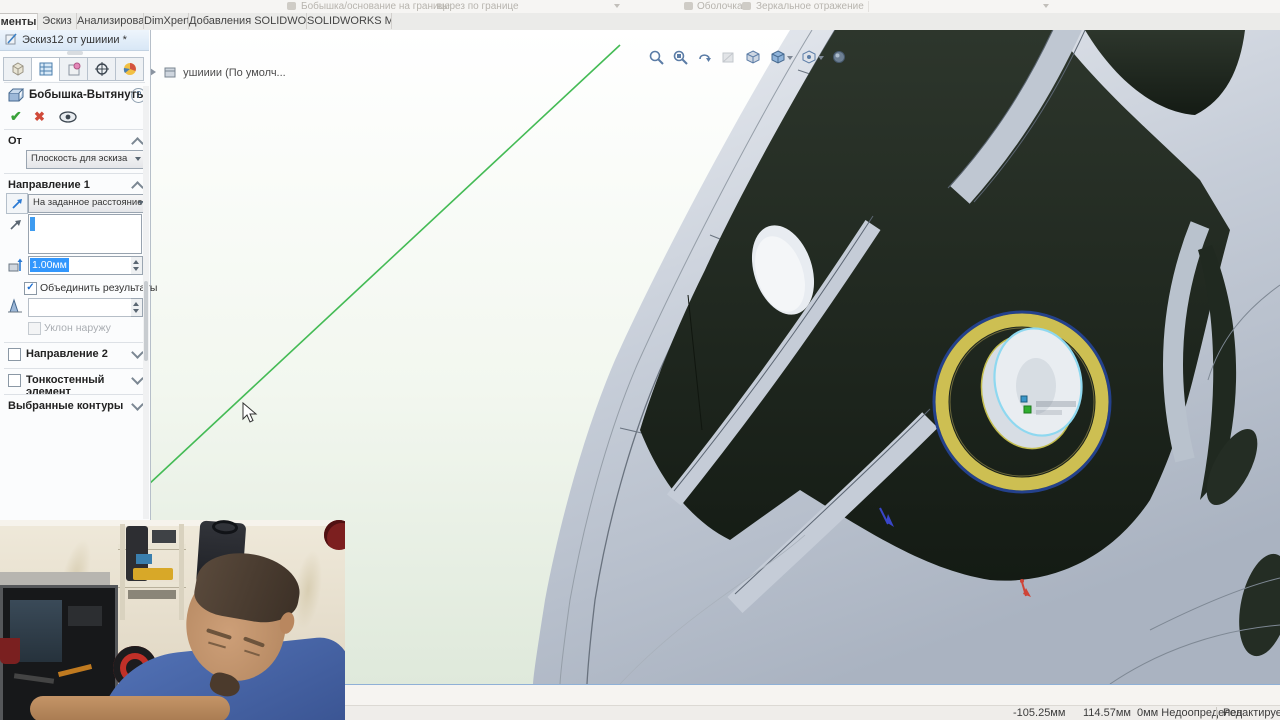 This screenshot has height=720, width=1280. Describe the element at coordinates (137, 352) in the screenshot. I see `section-dir2-expand-icon` at that location.